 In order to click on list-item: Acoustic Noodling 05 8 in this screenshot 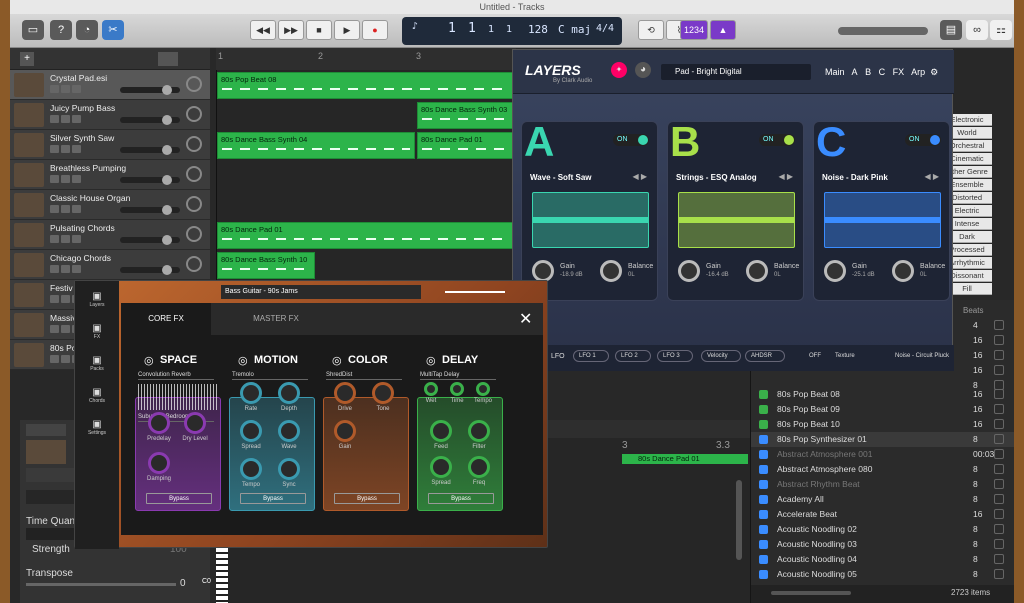, I will do `click(882, 574)`.